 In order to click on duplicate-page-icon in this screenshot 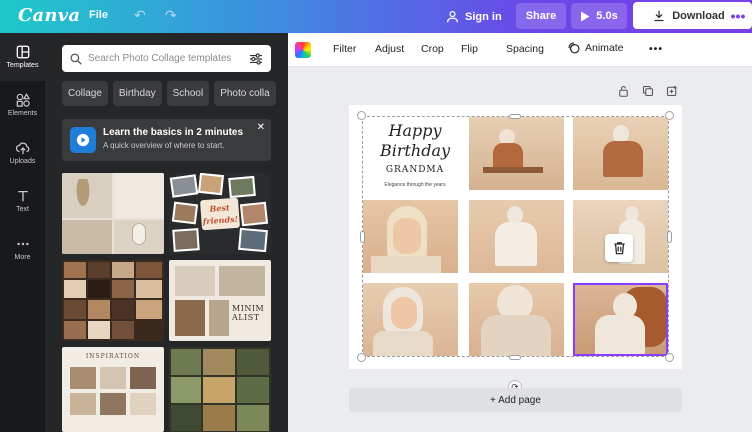, I will do `click(648, 92)`.